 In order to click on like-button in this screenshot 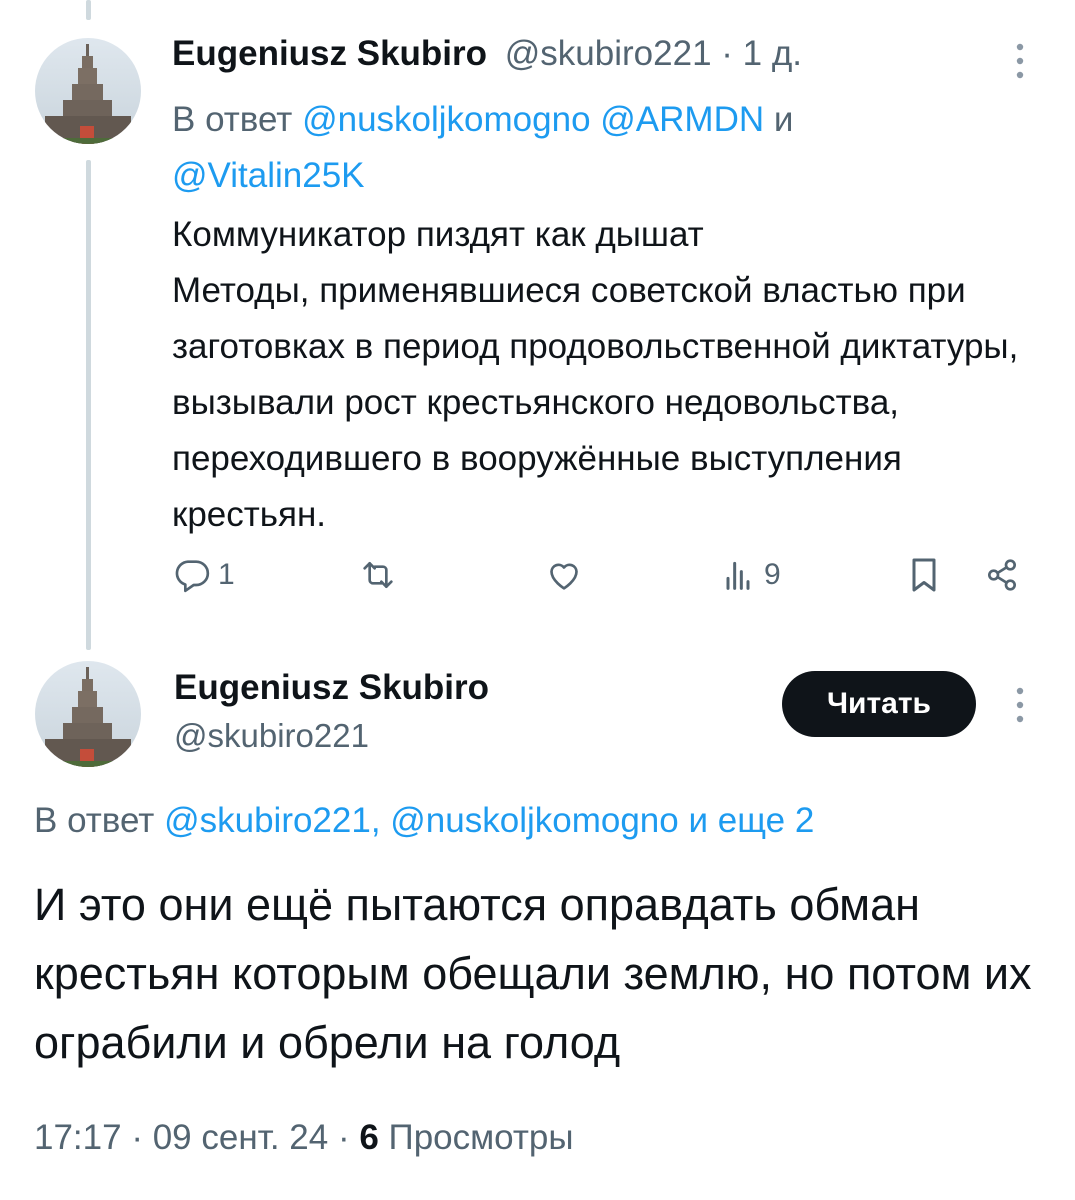, I will do `click(567, 575)`.